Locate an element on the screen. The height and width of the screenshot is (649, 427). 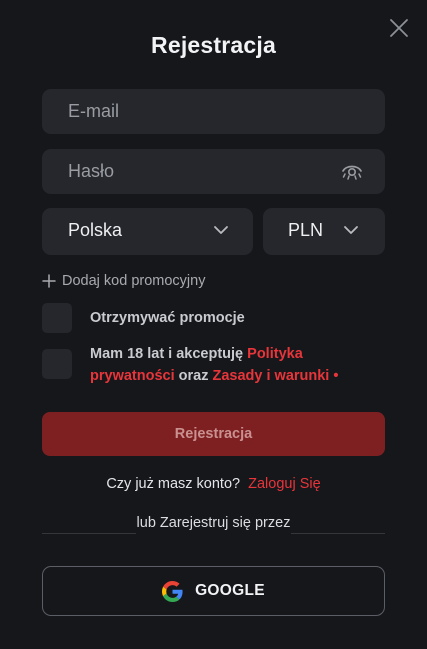
login-question: Czy już masz konto? is located at coordinates (173, 484).